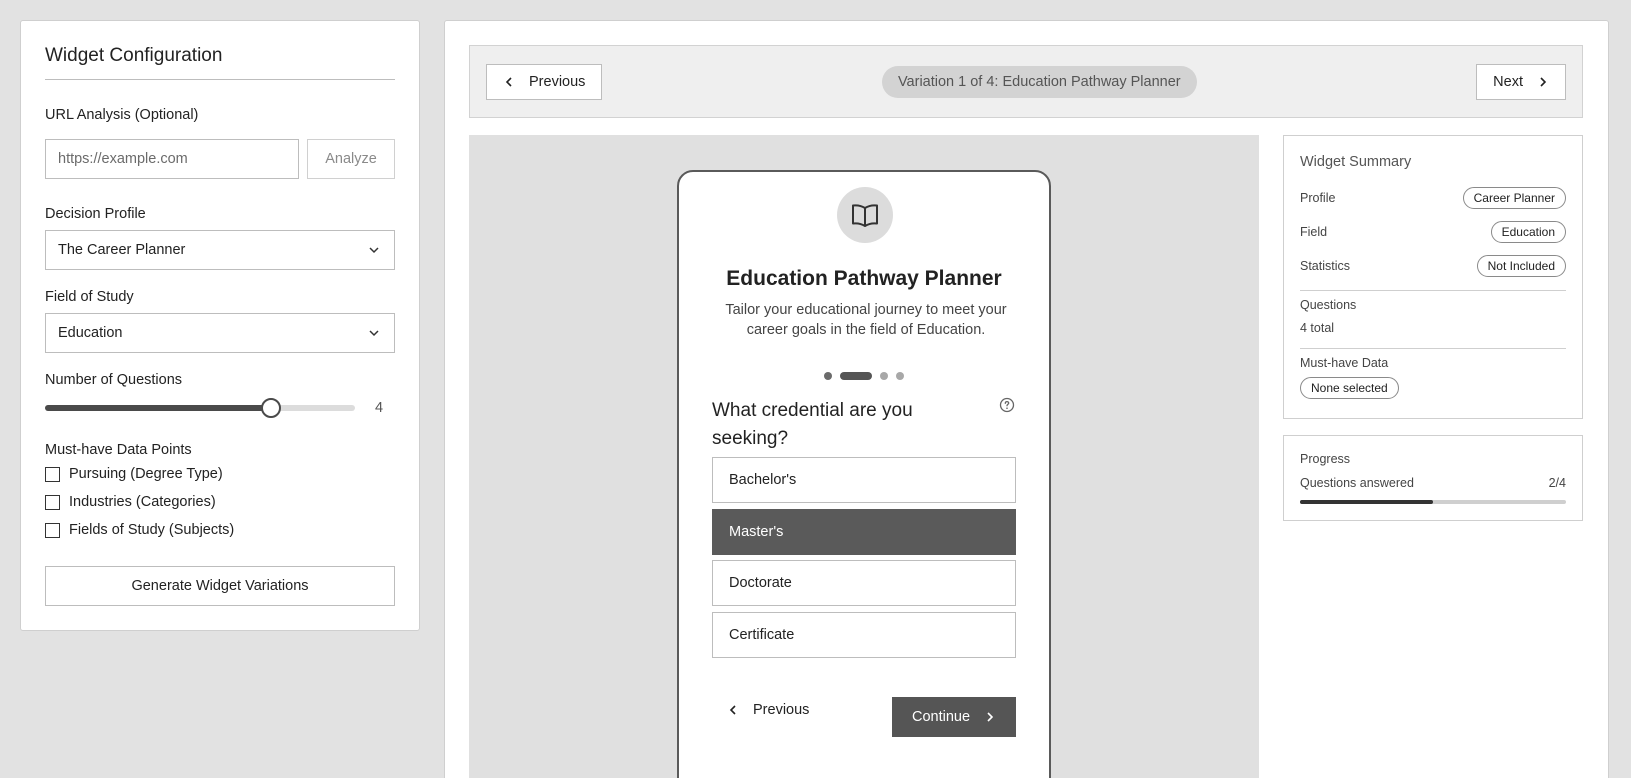 The image size is (1631, 778). I want to click on checkbox-label: Pursuing (Degree Type), so click(146, 474).